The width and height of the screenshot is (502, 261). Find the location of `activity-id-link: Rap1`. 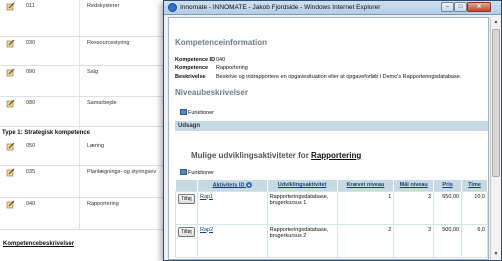

activity-id-link: Rap1 is located at coordinates (206, 197).